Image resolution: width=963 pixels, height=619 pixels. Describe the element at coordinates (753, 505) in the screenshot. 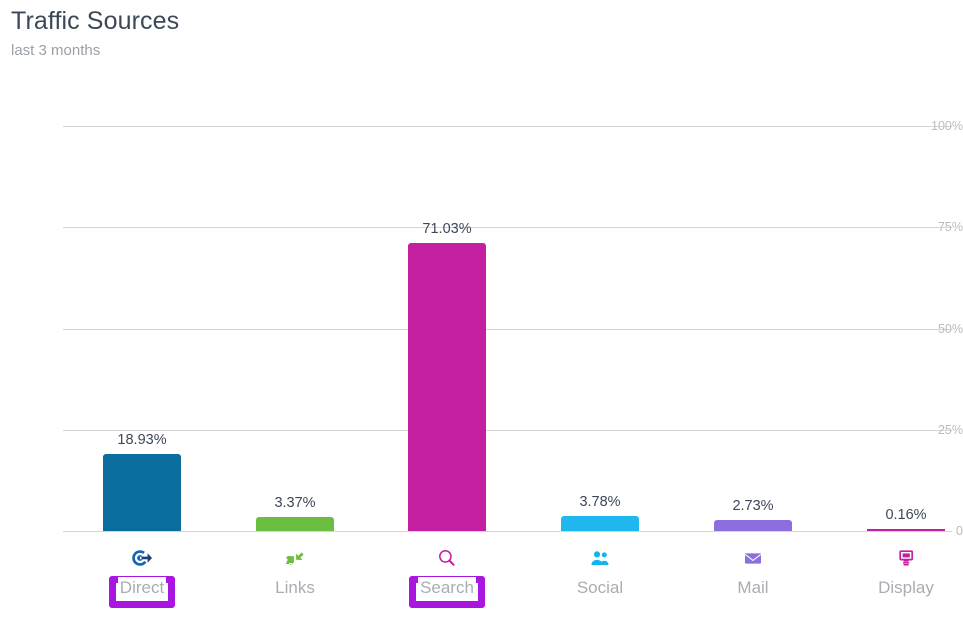

I see `bar-value-label-mail: 2.73%` at that location.